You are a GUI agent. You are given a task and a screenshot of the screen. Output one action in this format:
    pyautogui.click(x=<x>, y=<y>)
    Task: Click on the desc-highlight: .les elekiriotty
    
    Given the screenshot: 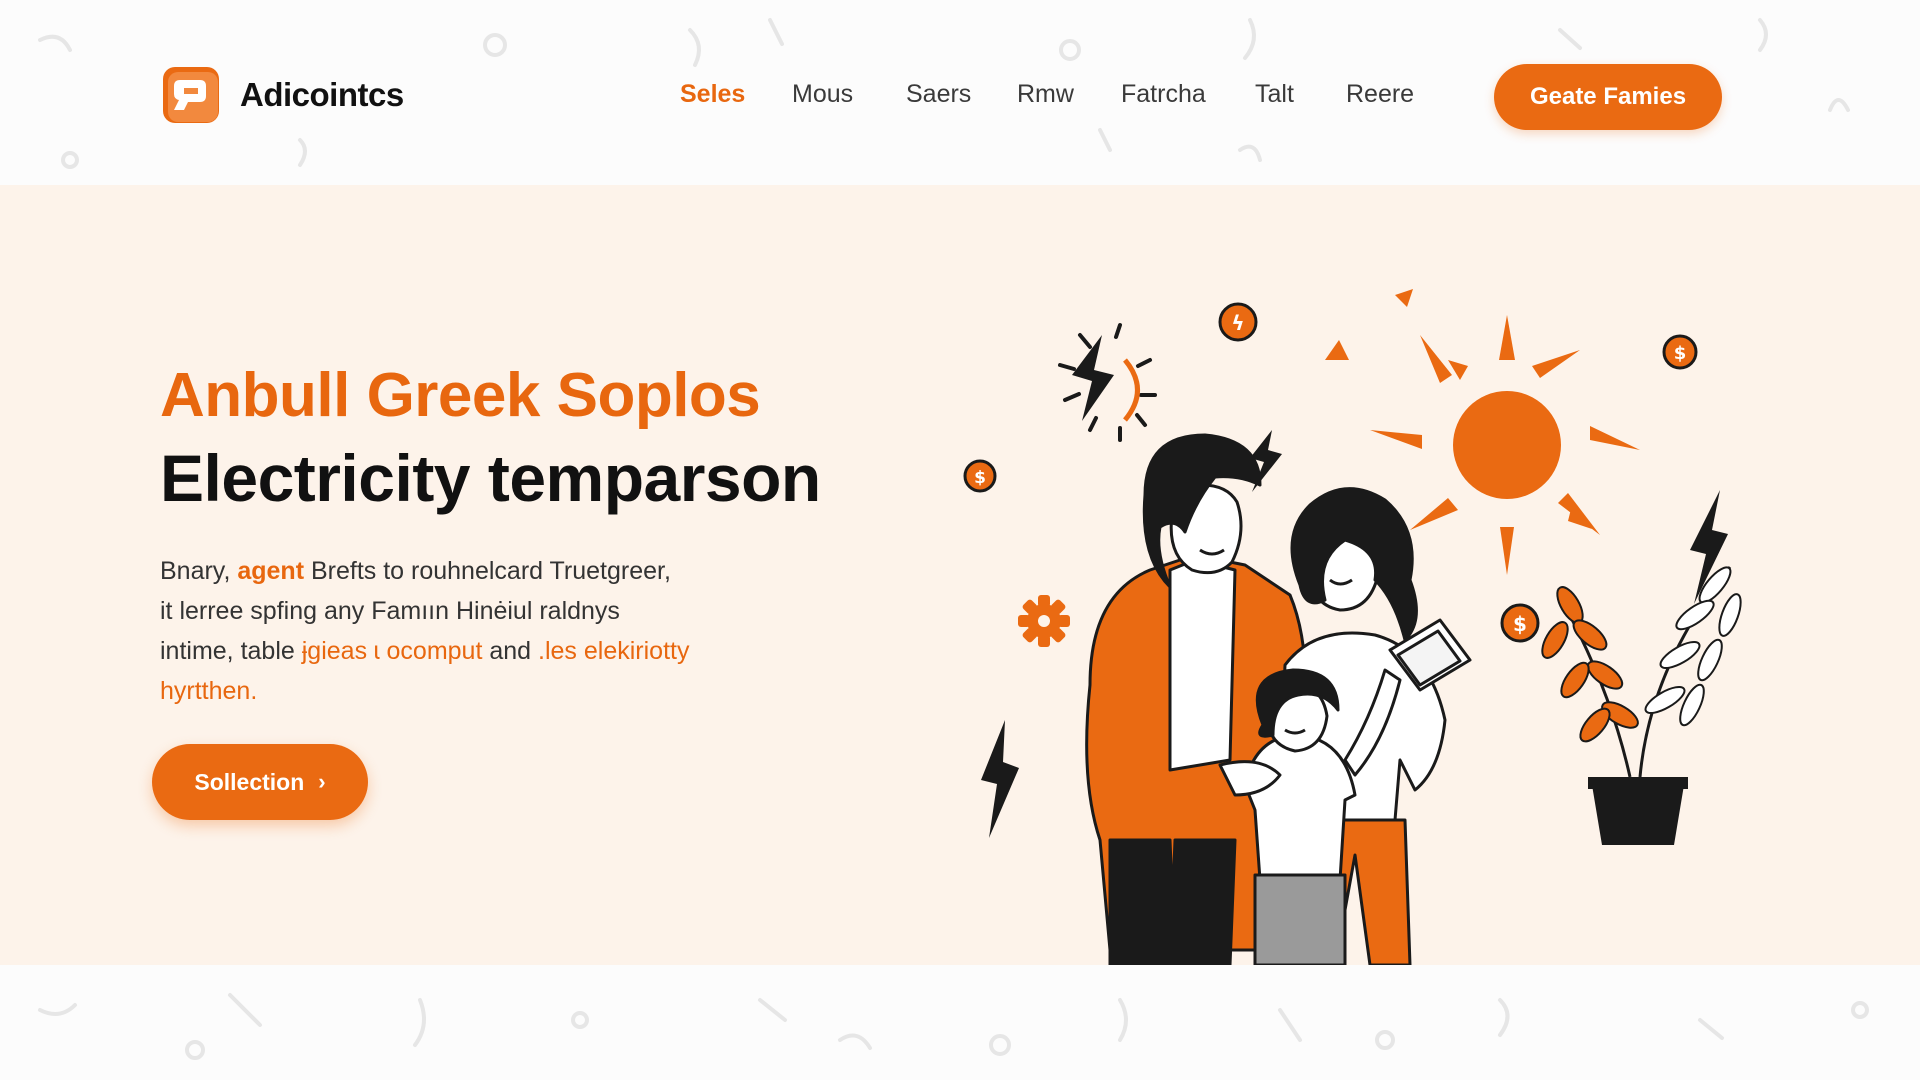 What is the action you would take?
    pyautogui.click(x=614, y=651)
    